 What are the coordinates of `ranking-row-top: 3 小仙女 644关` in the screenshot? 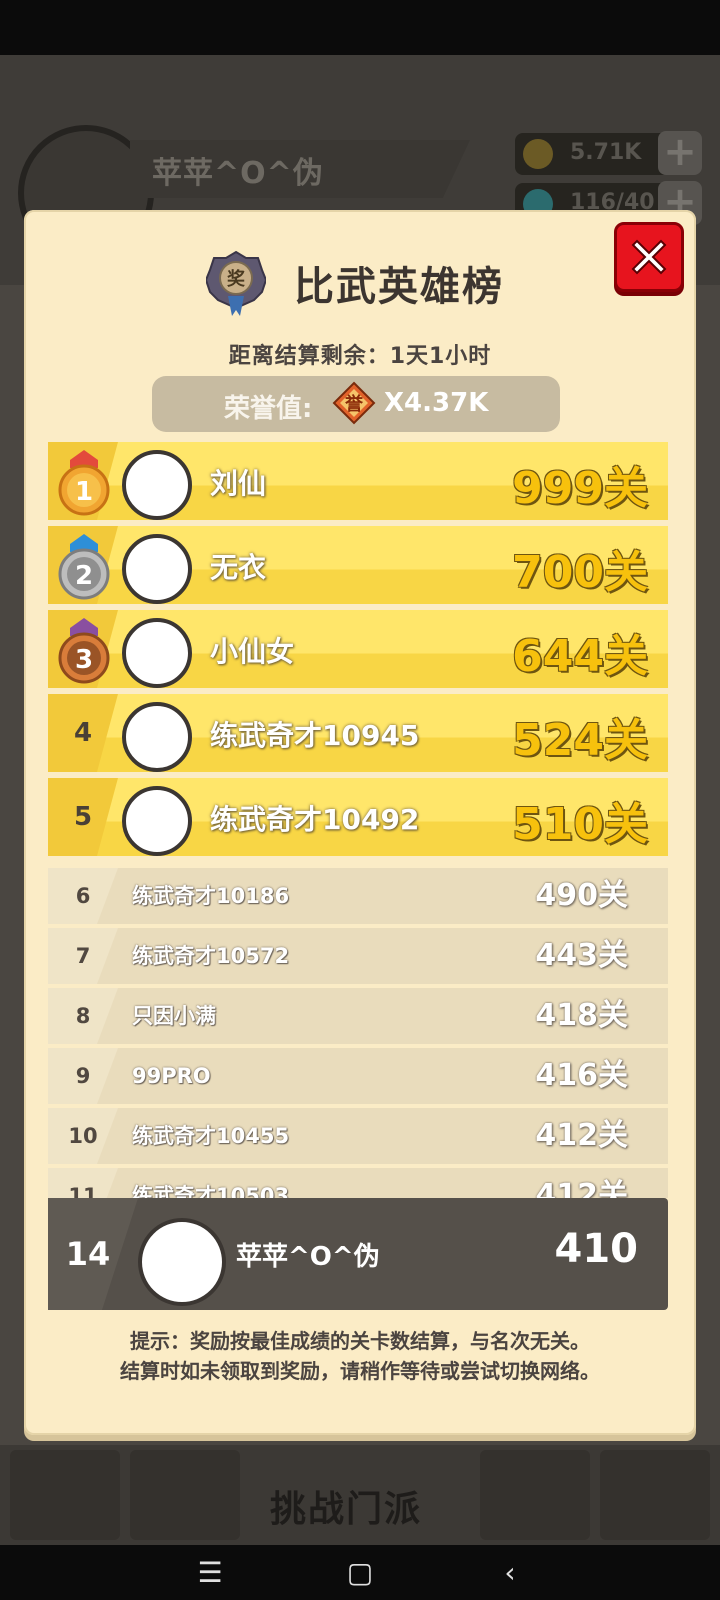 It's located at (358, 649).